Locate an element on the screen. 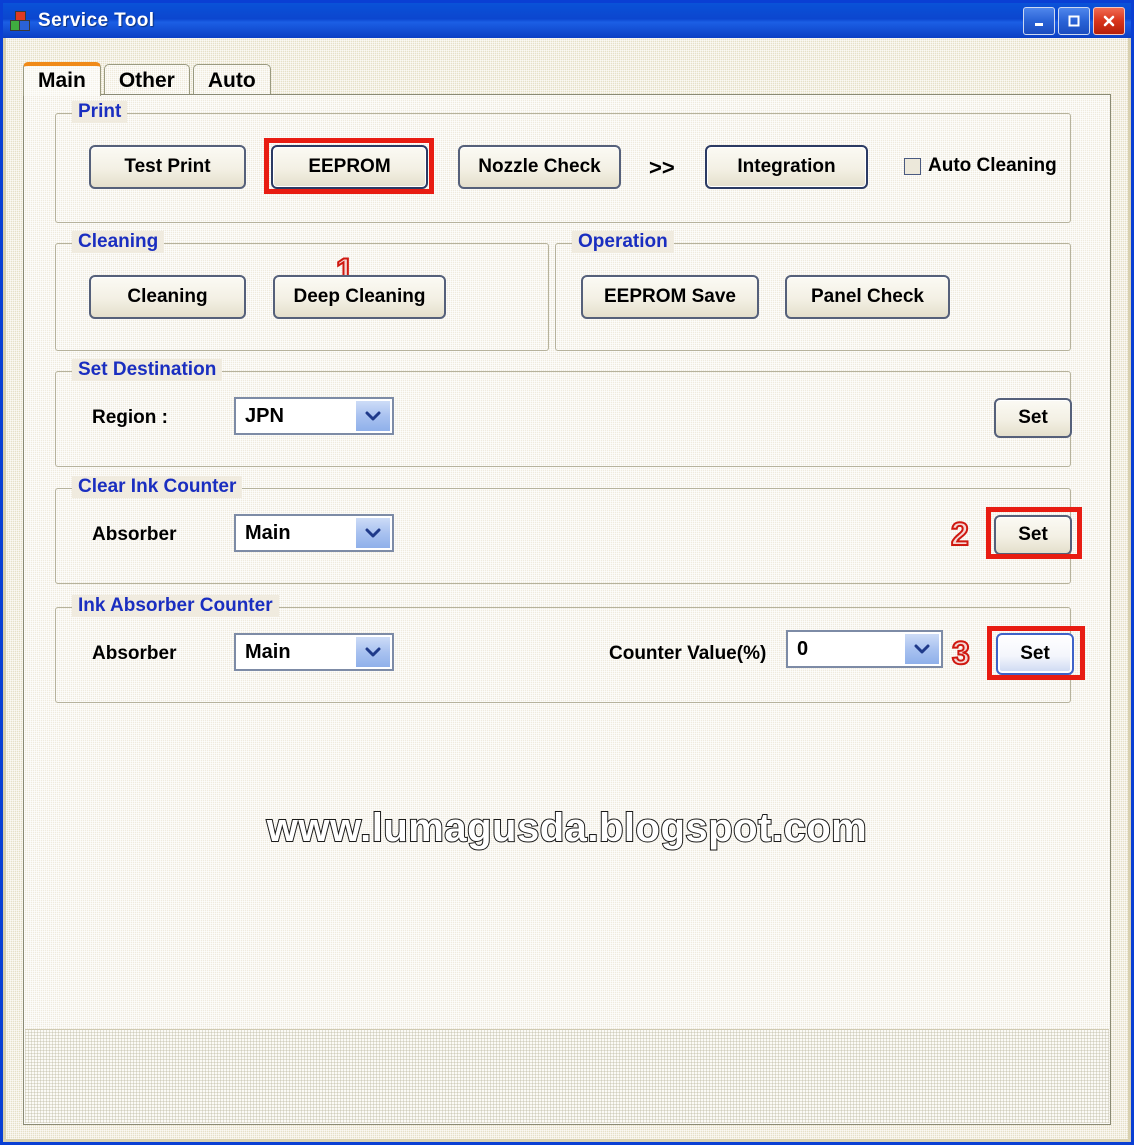 The width and height of the screenshot is (1134, 1145). tab-other-label: Other is located at coordinates (146, 80).